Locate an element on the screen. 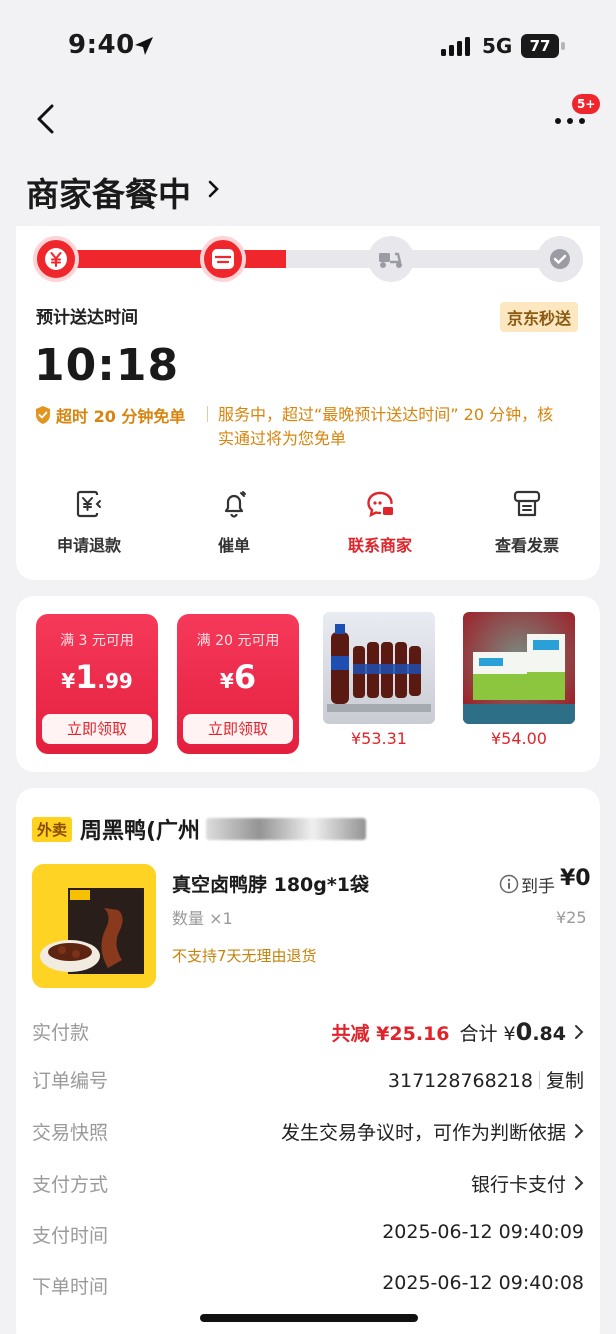  row-paid-amount: 实付款 共减 ¥25.16 合计 ¥0.84 is located at coordinates (308, 1033).